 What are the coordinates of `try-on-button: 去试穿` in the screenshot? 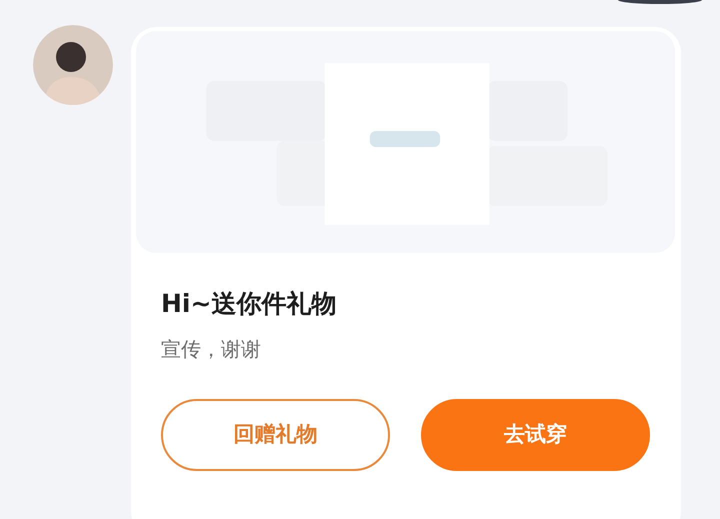 It's located at (535, 435).